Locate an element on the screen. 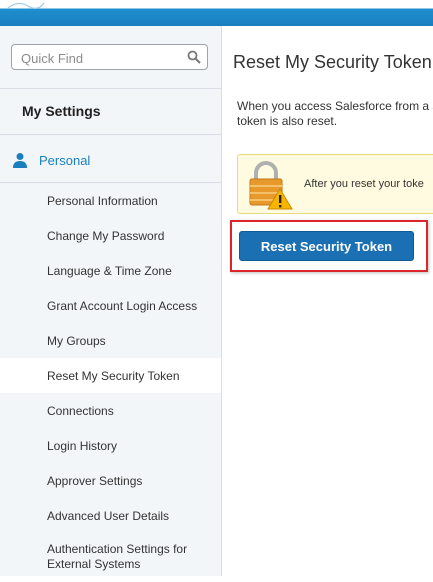  warning-message-box: After you reset your toke is located at coordinates (335, 184).